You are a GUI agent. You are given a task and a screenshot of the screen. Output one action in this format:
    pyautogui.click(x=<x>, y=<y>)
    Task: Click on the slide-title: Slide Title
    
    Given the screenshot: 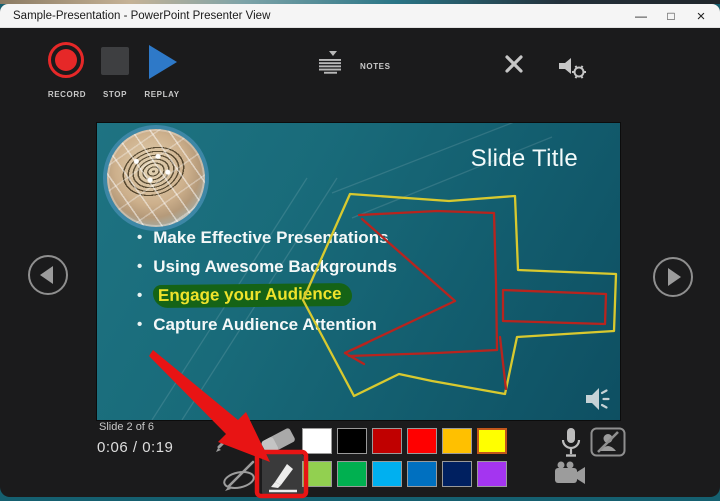 What is the action you would take?
    pyautogui.click(x=524, y=158)
    